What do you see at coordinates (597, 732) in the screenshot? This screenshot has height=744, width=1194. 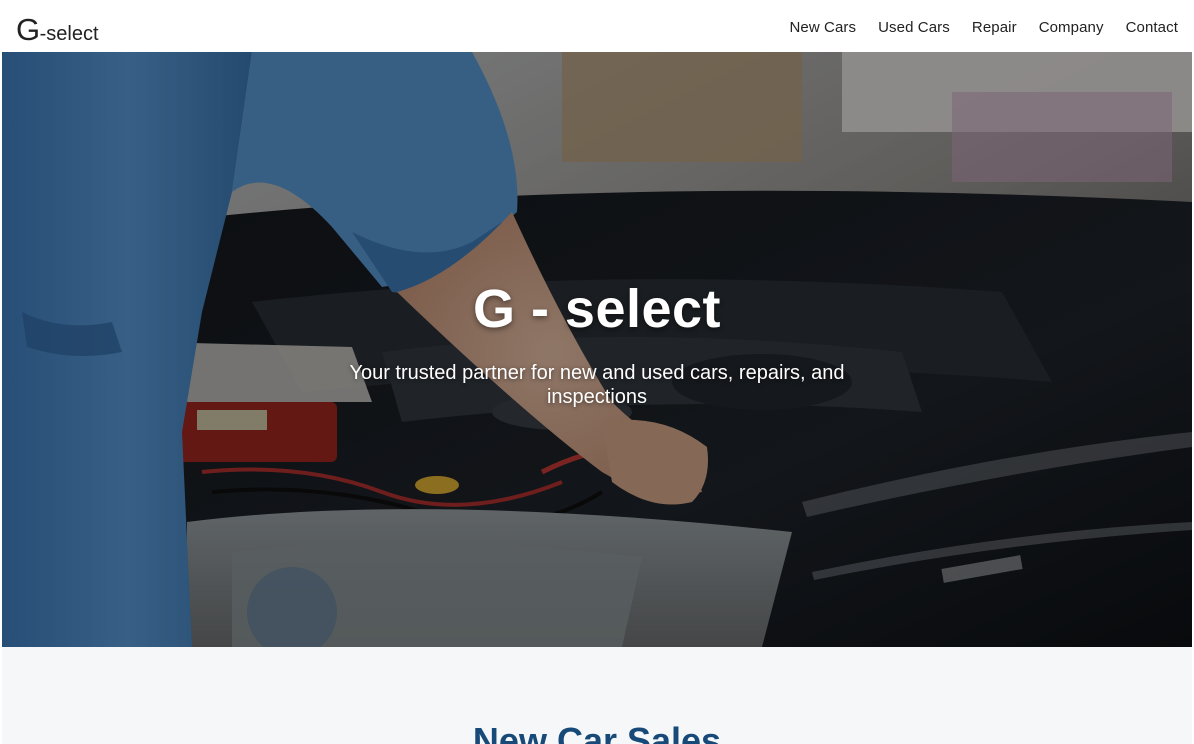 I see `section-title: New Car Sales` at bounding box center [597, 732].